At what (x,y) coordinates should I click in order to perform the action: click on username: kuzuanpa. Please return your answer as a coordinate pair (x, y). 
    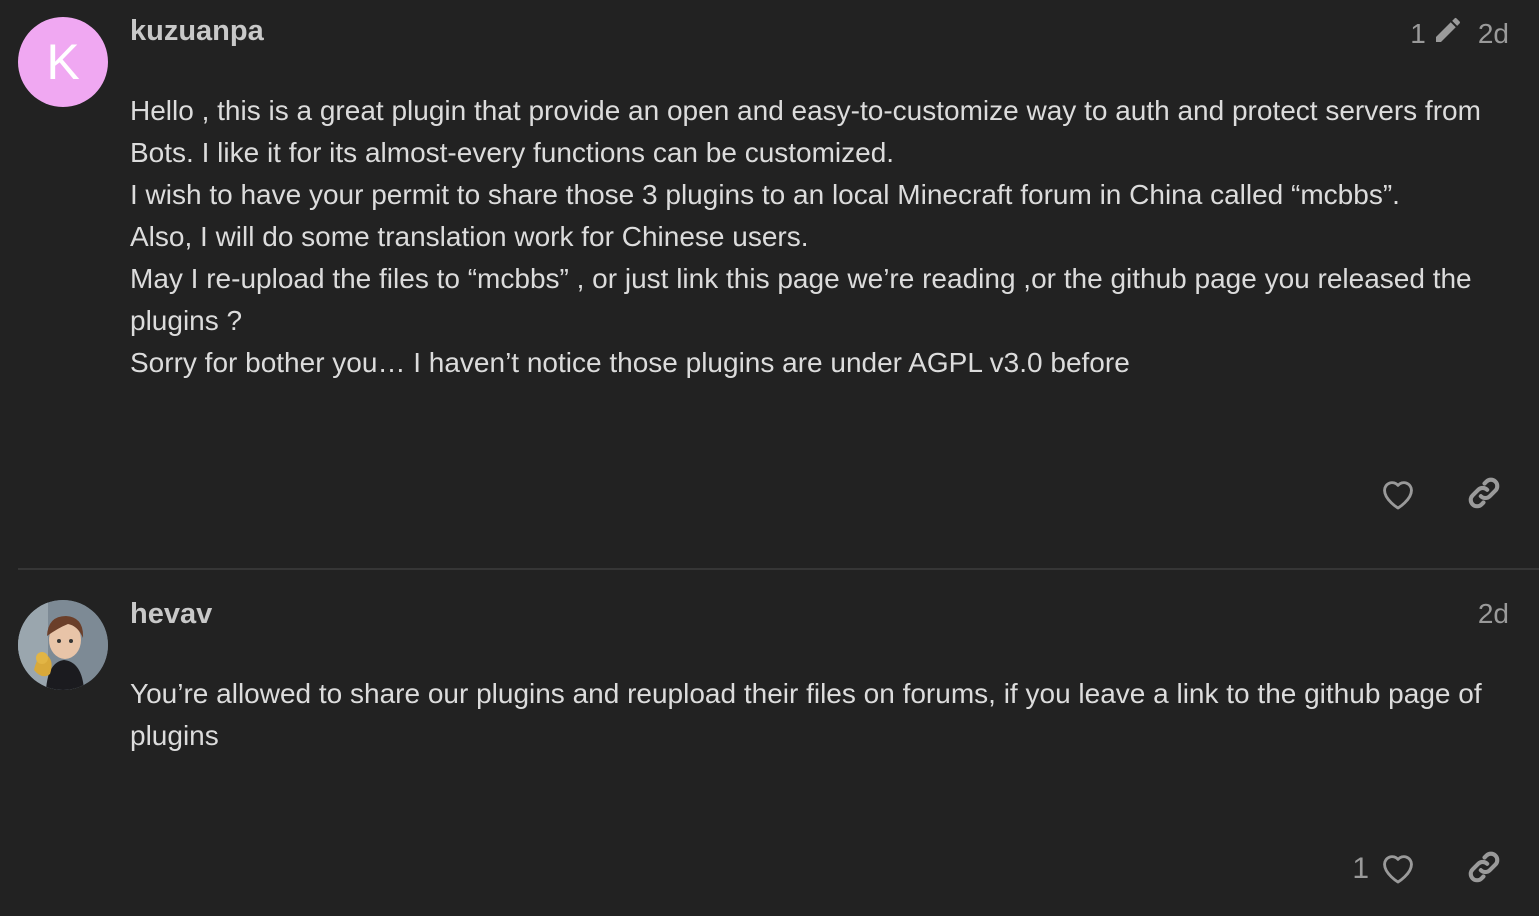
    Looking at the image, I should click on (197, 31).